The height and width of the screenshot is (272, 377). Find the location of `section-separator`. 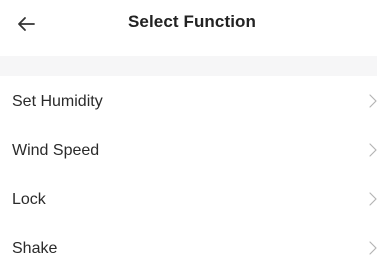

section-separator is located at coordinates (188, 66).